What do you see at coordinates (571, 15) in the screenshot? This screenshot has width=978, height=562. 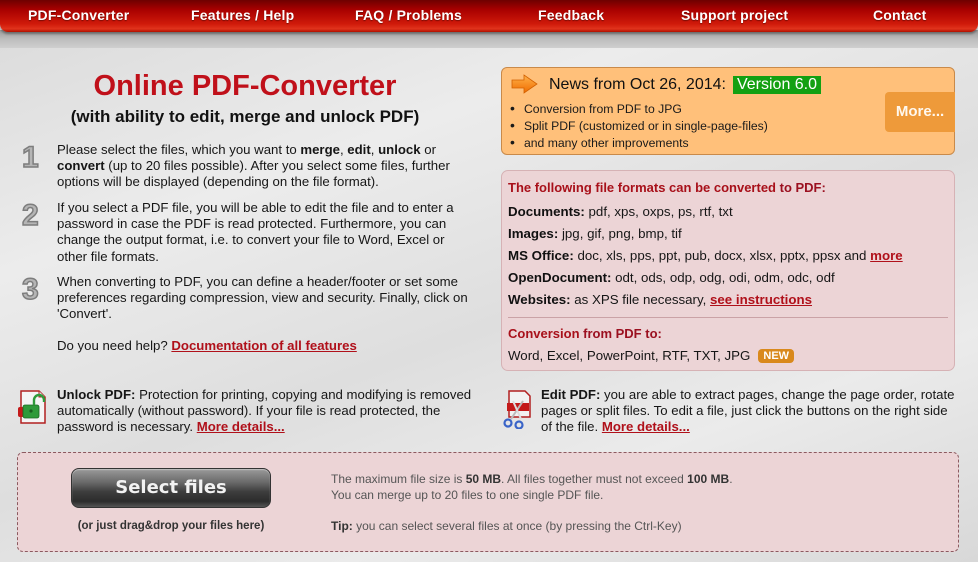 I see `nav-feedback: Feedback` at bounding box center [571, 15].